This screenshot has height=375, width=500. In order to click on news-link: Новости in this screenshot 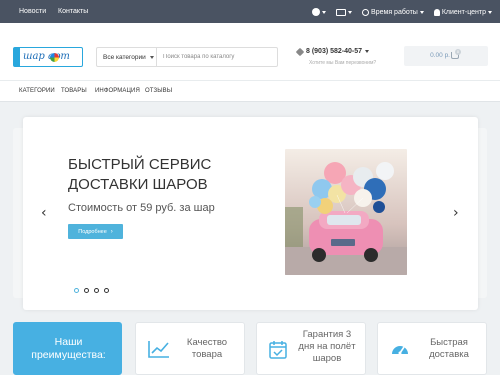, I will do `click(32, 11)`.